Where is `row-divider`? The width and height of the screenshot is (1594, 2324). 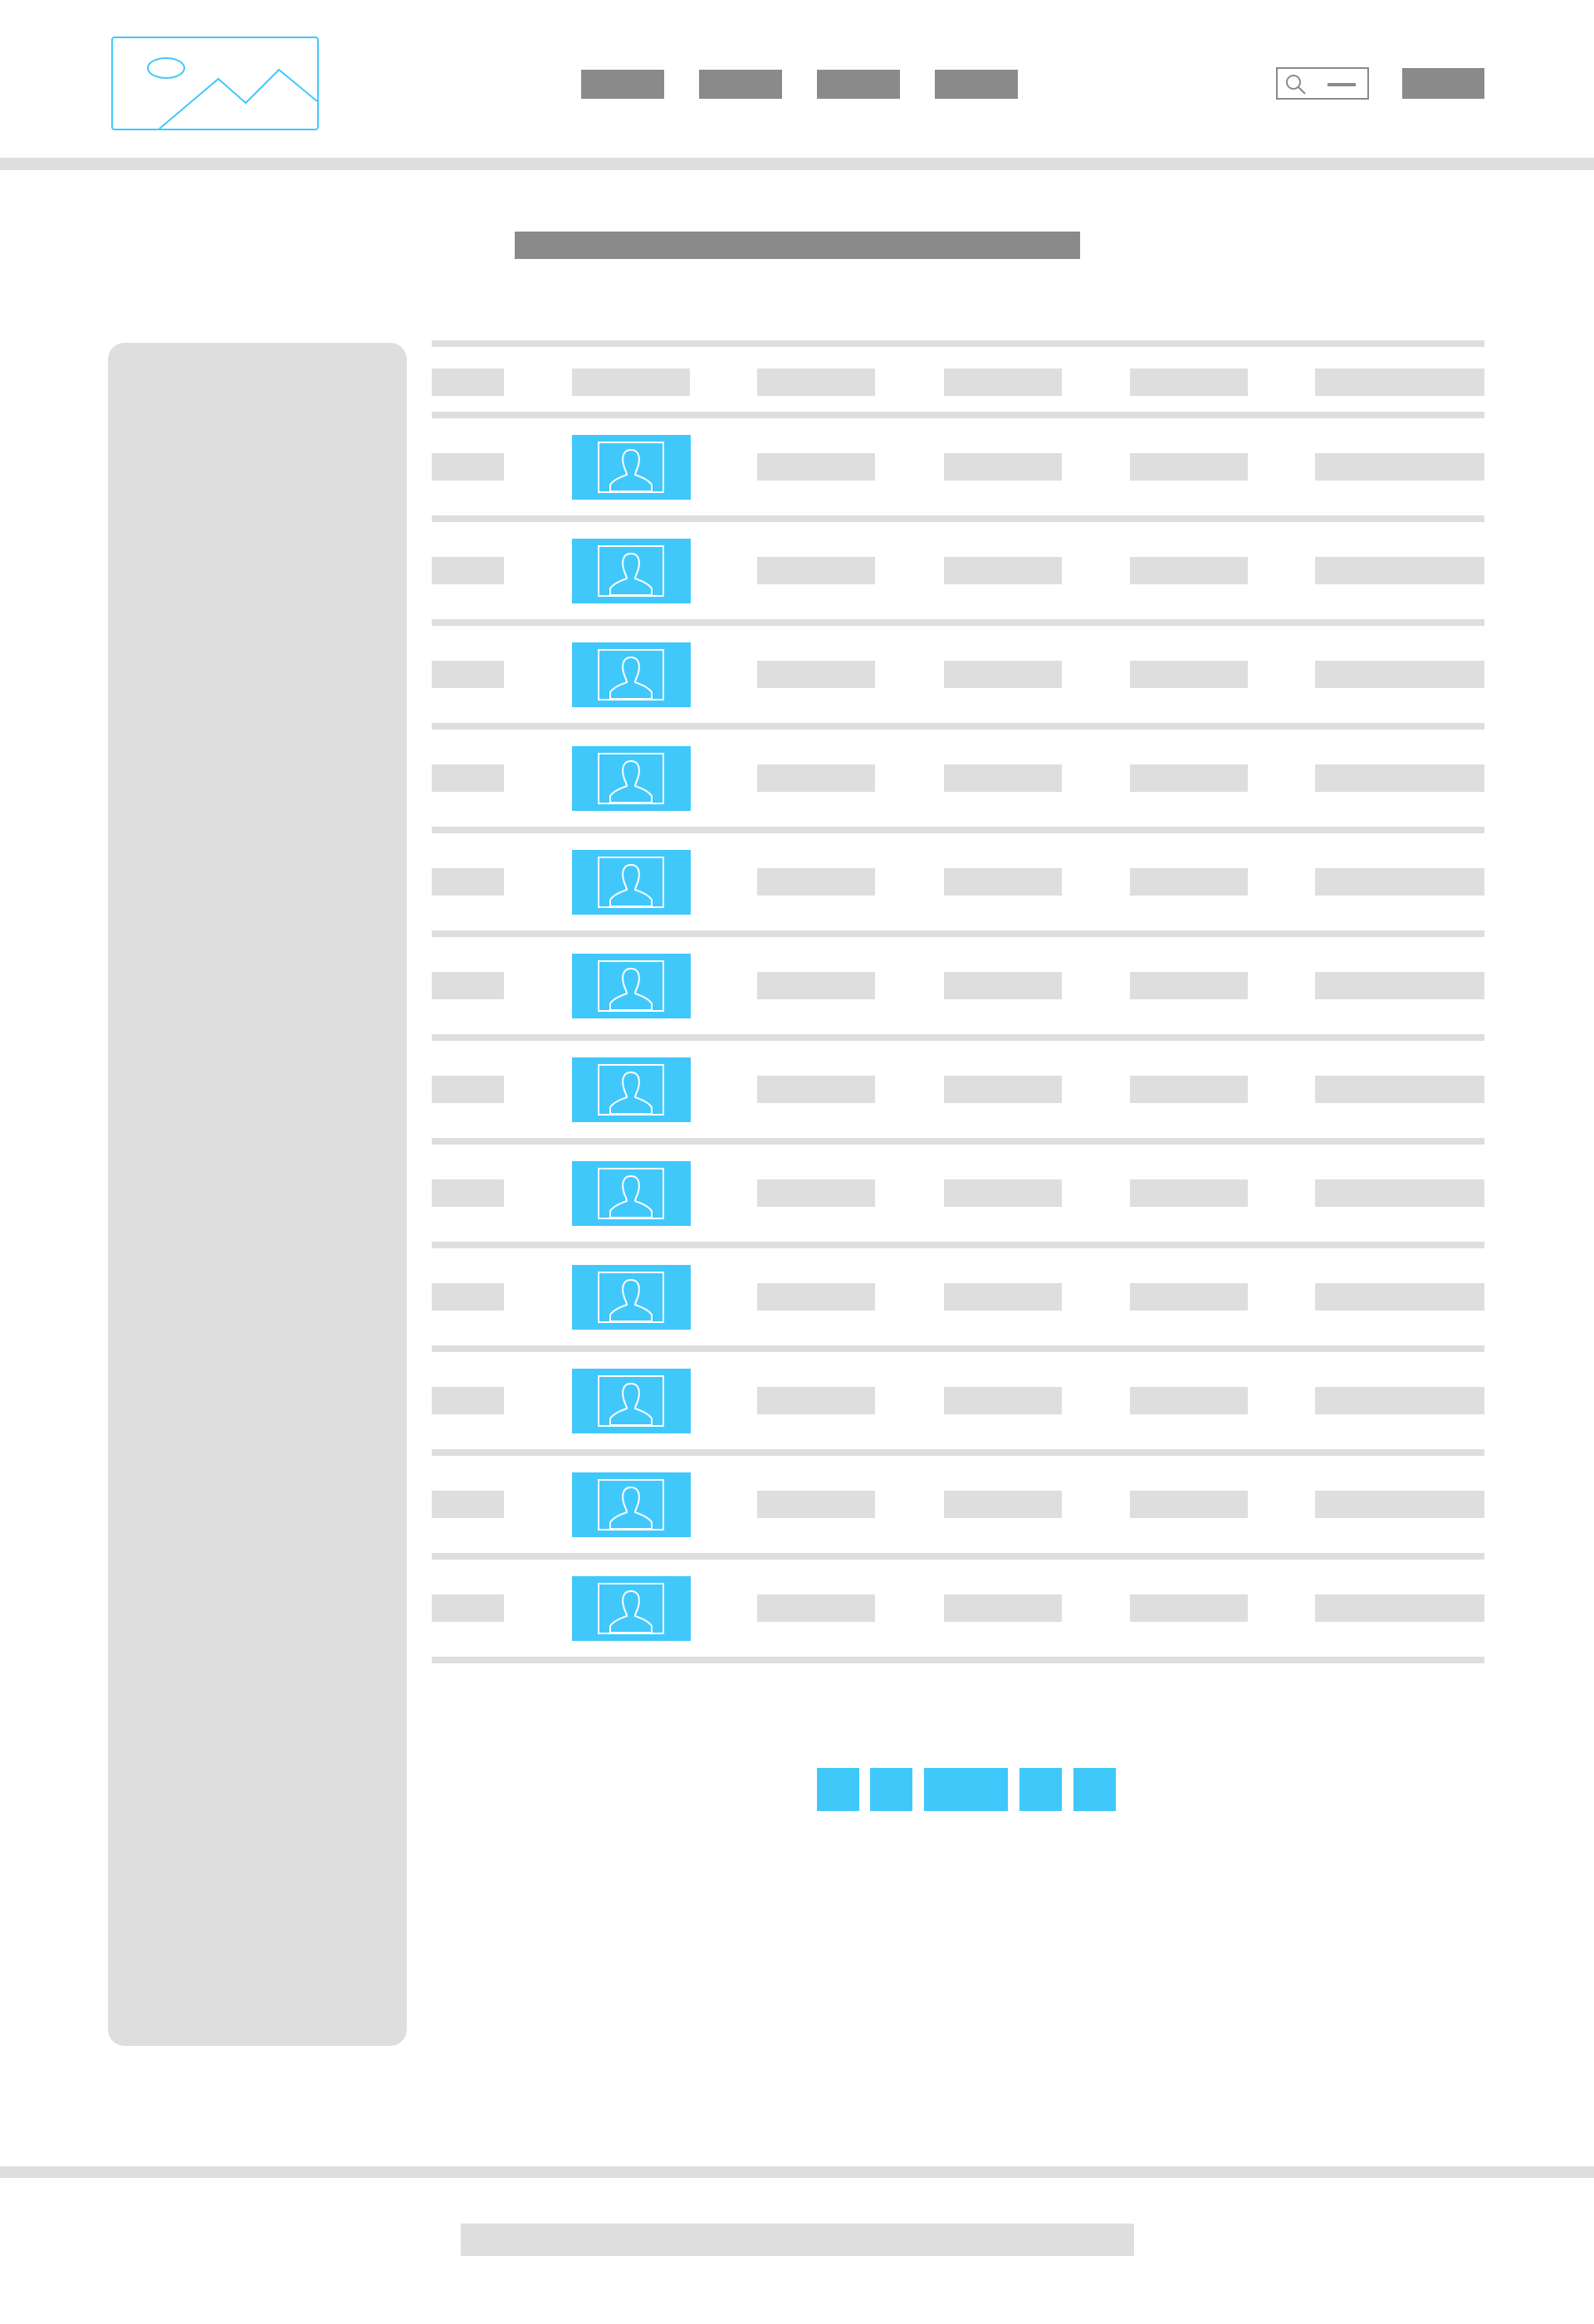
row-divider is located at coordinates (958, 1660).